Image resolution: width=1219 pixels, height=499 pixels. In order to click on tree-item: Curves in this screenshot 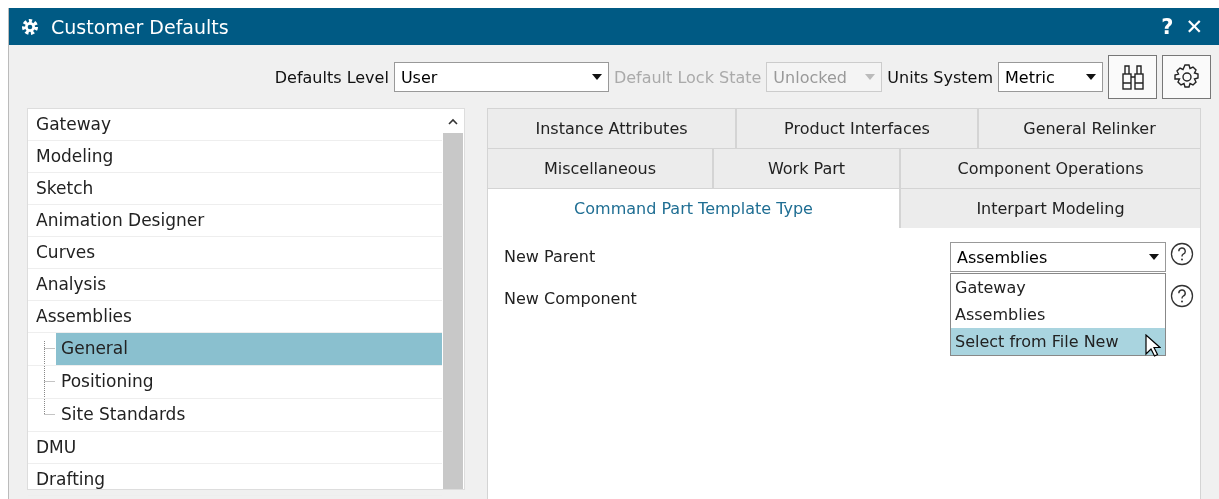, I will do `click(235, 253)`.